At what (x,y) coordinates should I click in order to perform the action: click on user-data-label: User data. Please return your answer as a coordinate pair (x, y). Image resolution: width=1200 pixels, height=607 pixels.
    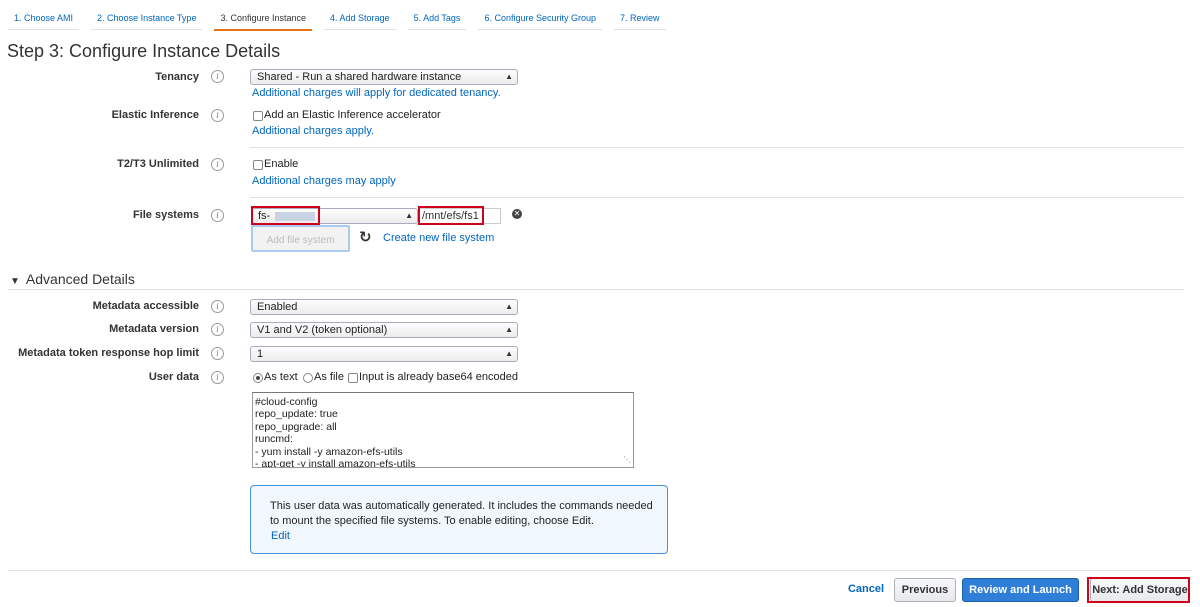
    Looking at the image, I should click on (173, 377).